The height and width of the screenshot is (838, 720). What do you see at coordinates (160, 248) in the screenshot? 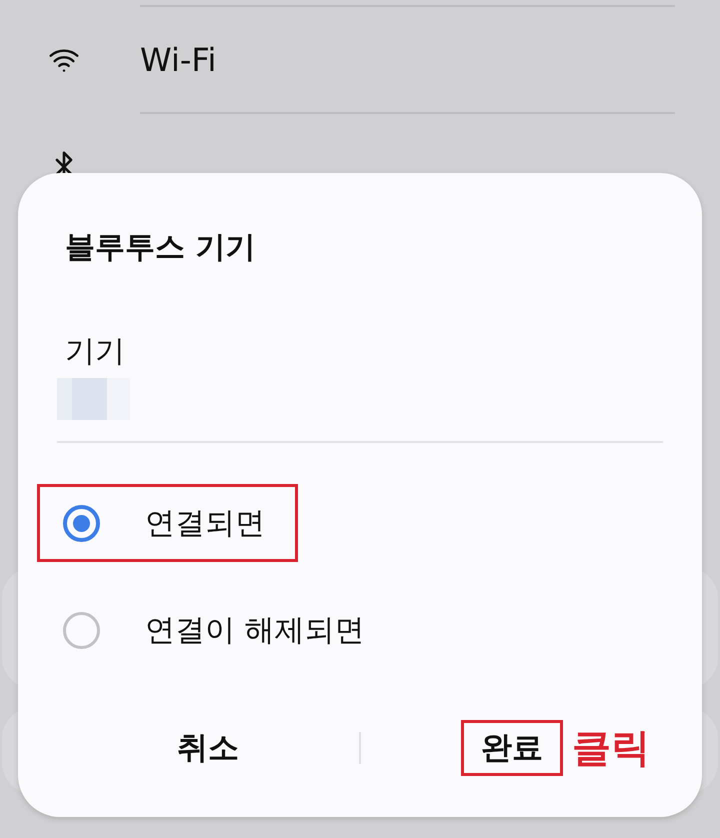
I see `dialog-title: 블루투스 기기` at bounding box center [160, 248].